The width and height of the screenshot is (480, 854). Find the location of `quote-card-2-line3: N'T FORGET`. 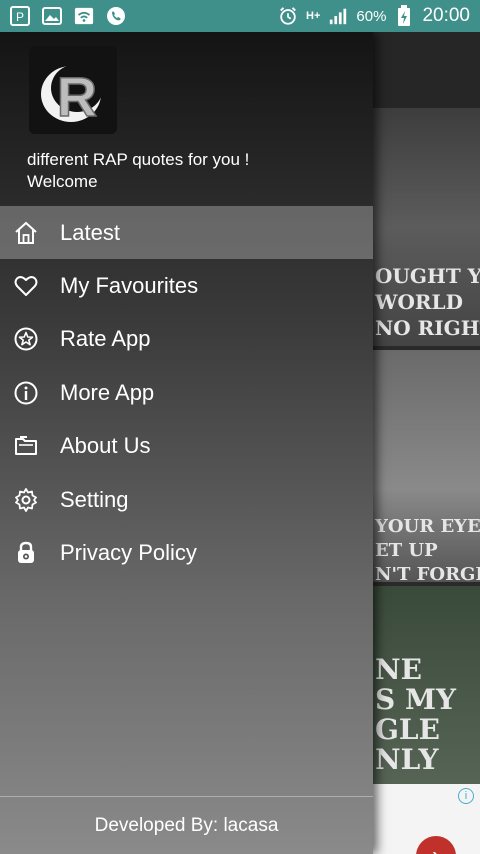

quote-card-2-line3: N'T FORGET is located at coordinates (427, 573).